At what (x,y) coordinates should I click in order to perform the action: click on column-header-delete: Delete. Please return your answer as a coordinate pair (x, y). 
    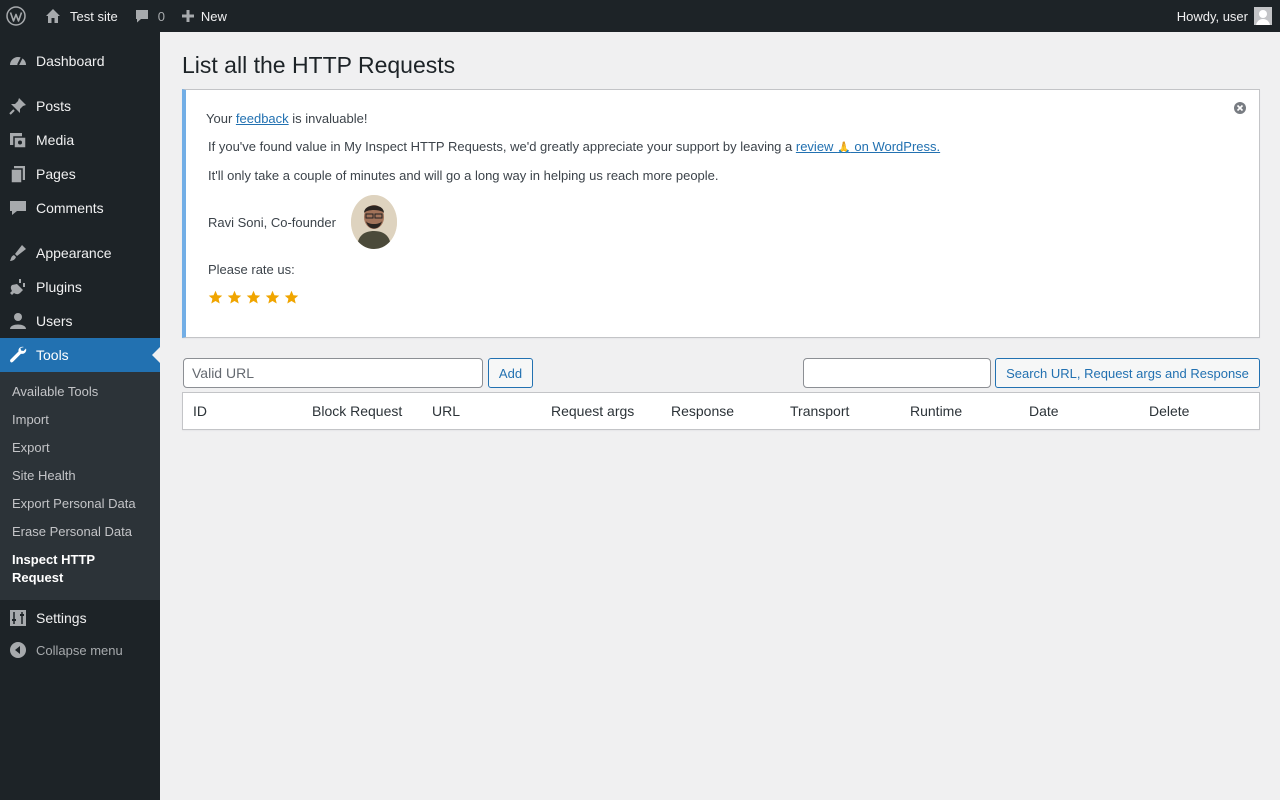
    Looking at the image, I should click on (1169, 411).